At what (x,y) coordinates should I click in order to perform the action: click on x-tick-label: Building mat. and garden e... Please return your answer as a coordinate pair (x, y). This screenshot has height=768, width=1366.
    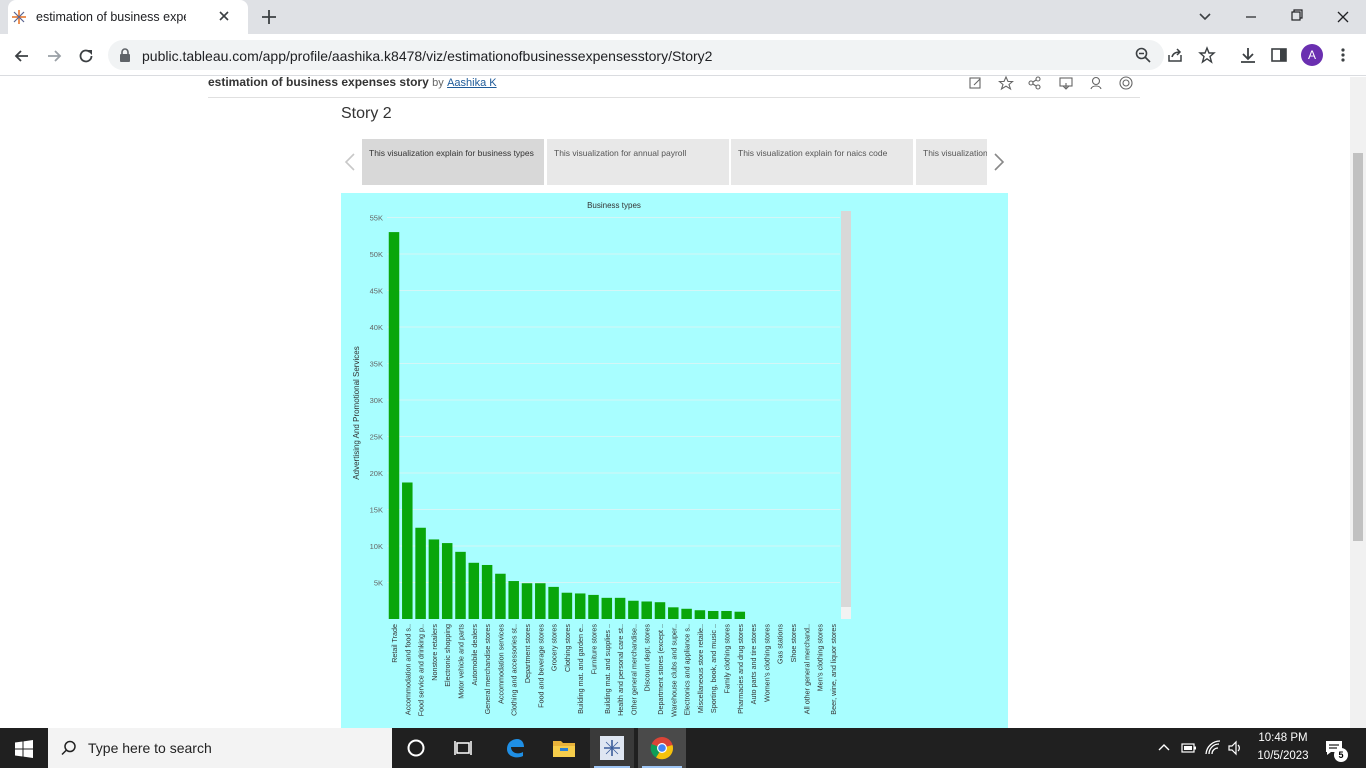
    Looking at the image, I should click on (580, 669).